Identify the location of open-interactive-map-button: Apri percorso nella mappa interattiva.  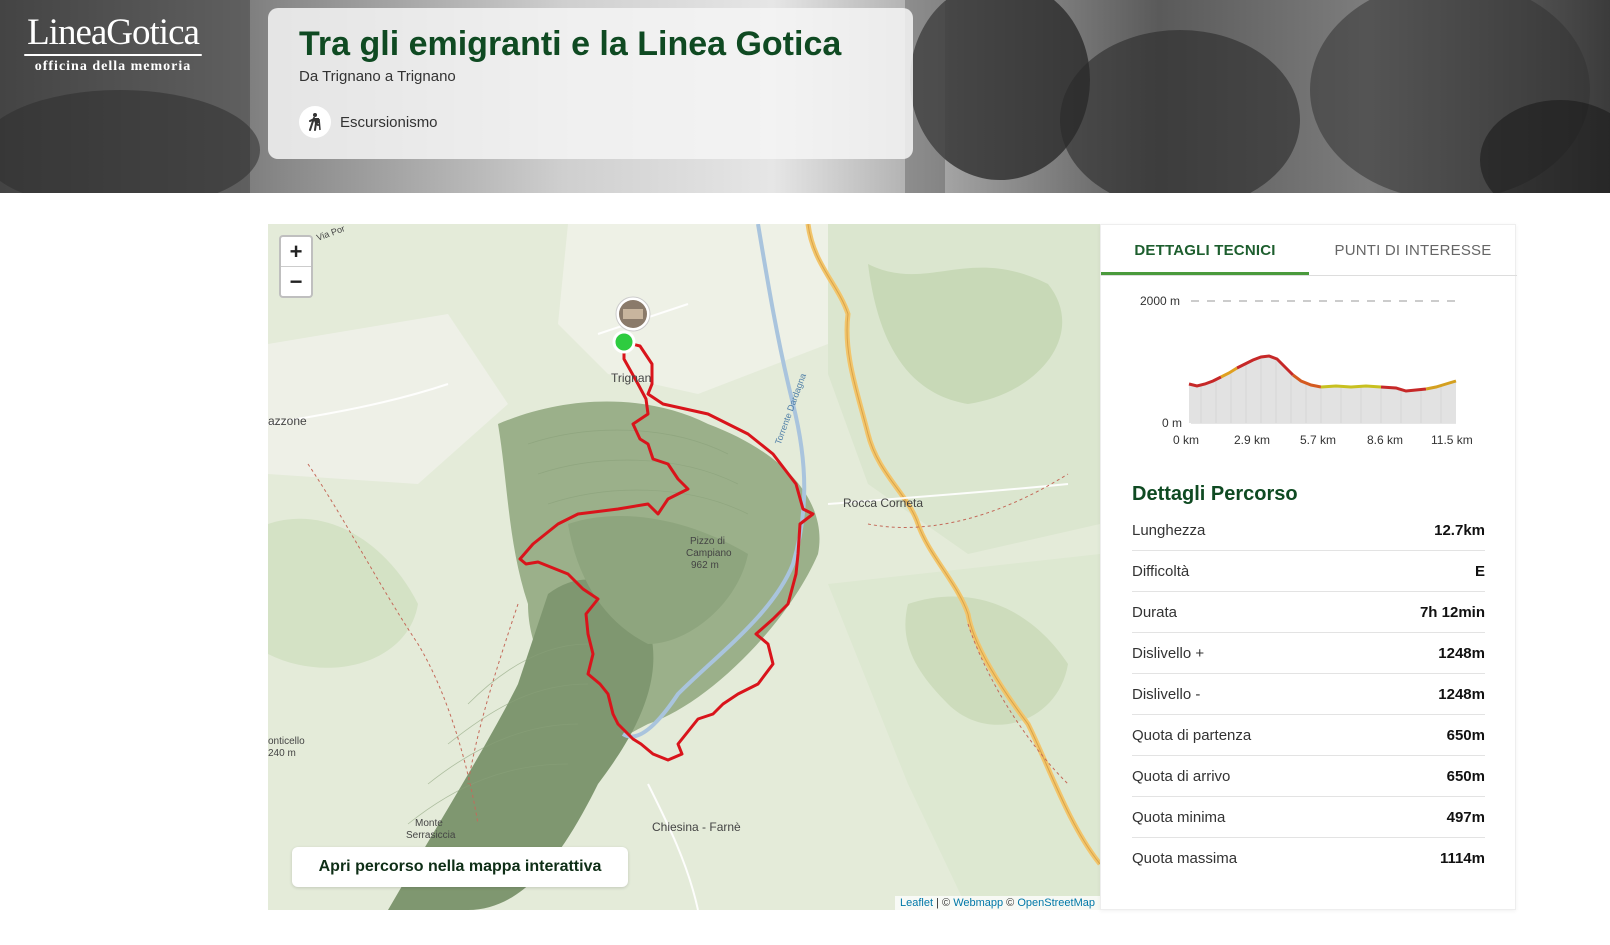
(460, 867).